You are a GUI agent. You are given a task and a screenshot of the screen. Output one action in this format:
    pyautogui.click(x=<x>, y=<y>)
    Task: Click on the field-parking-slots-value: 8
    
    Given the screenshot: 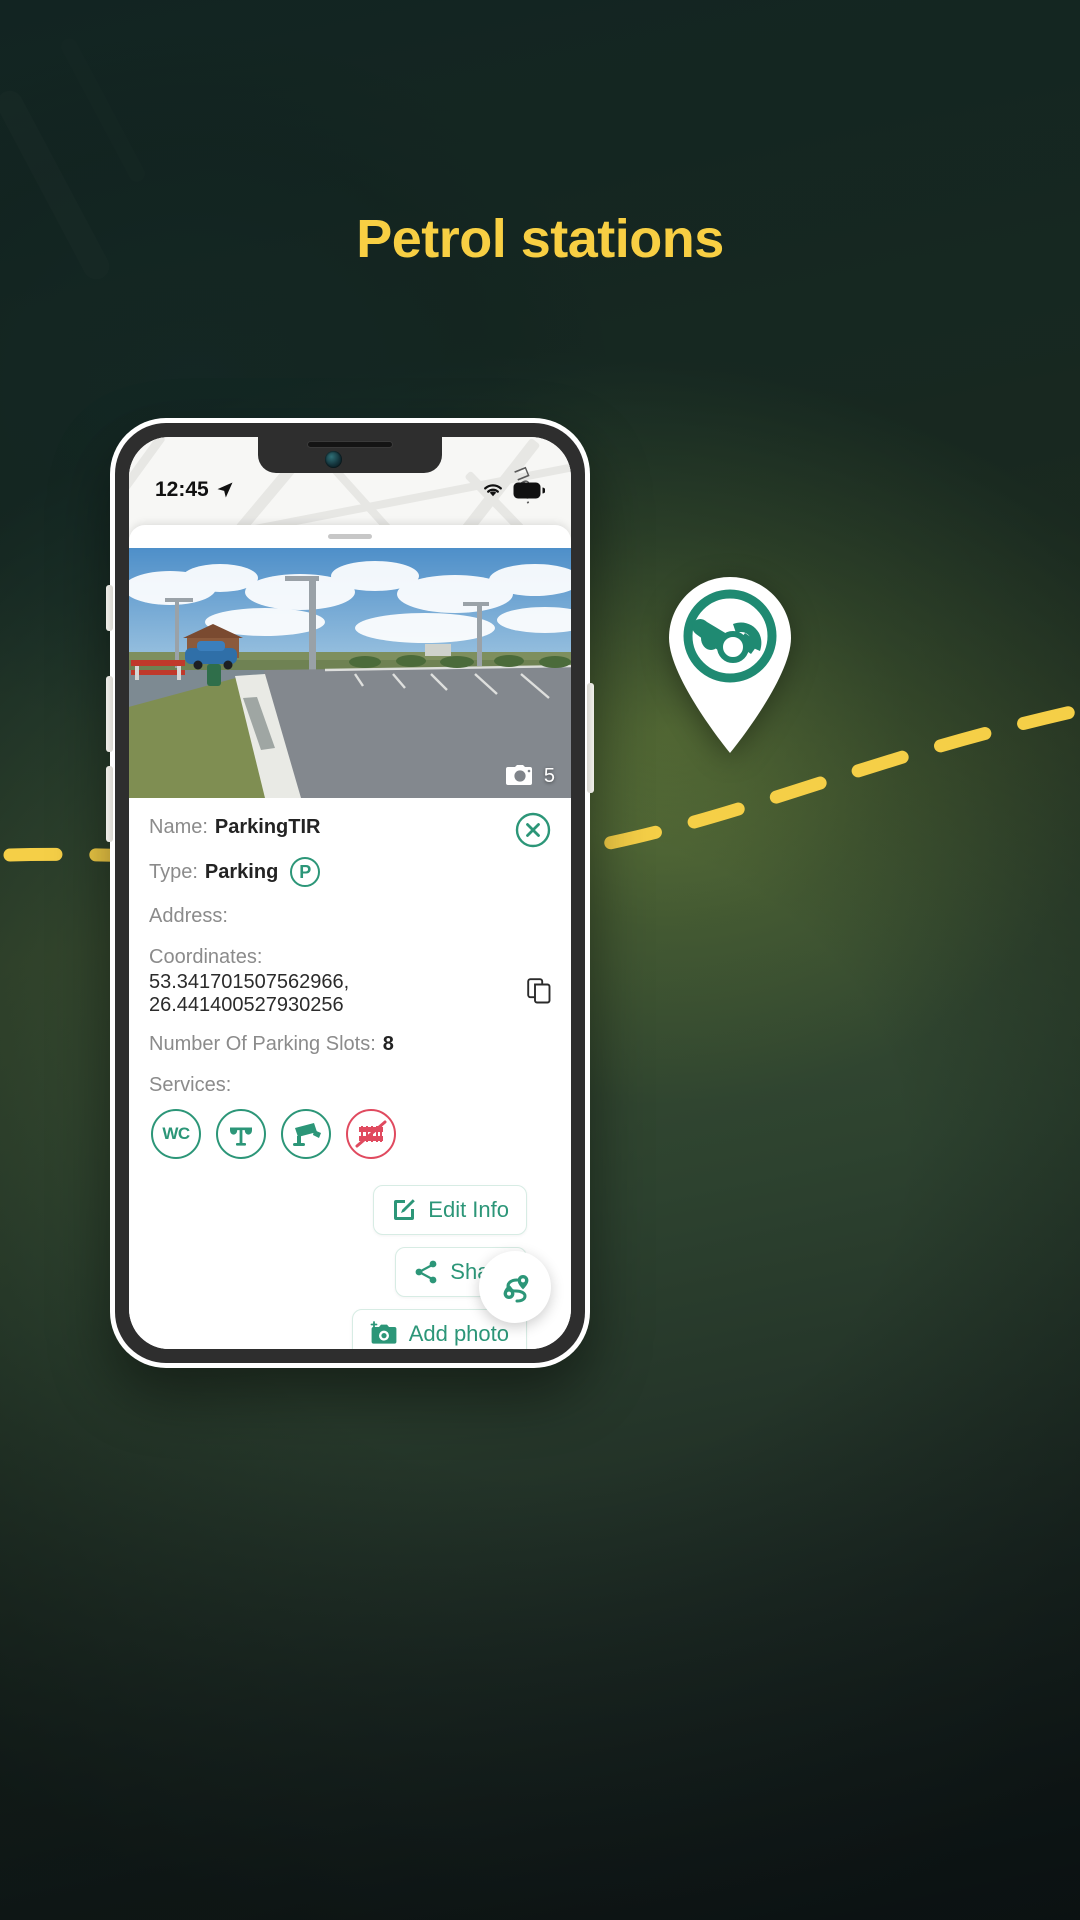 What is the action you would take?
    pyautogui.click(x=388, y=1044)
    